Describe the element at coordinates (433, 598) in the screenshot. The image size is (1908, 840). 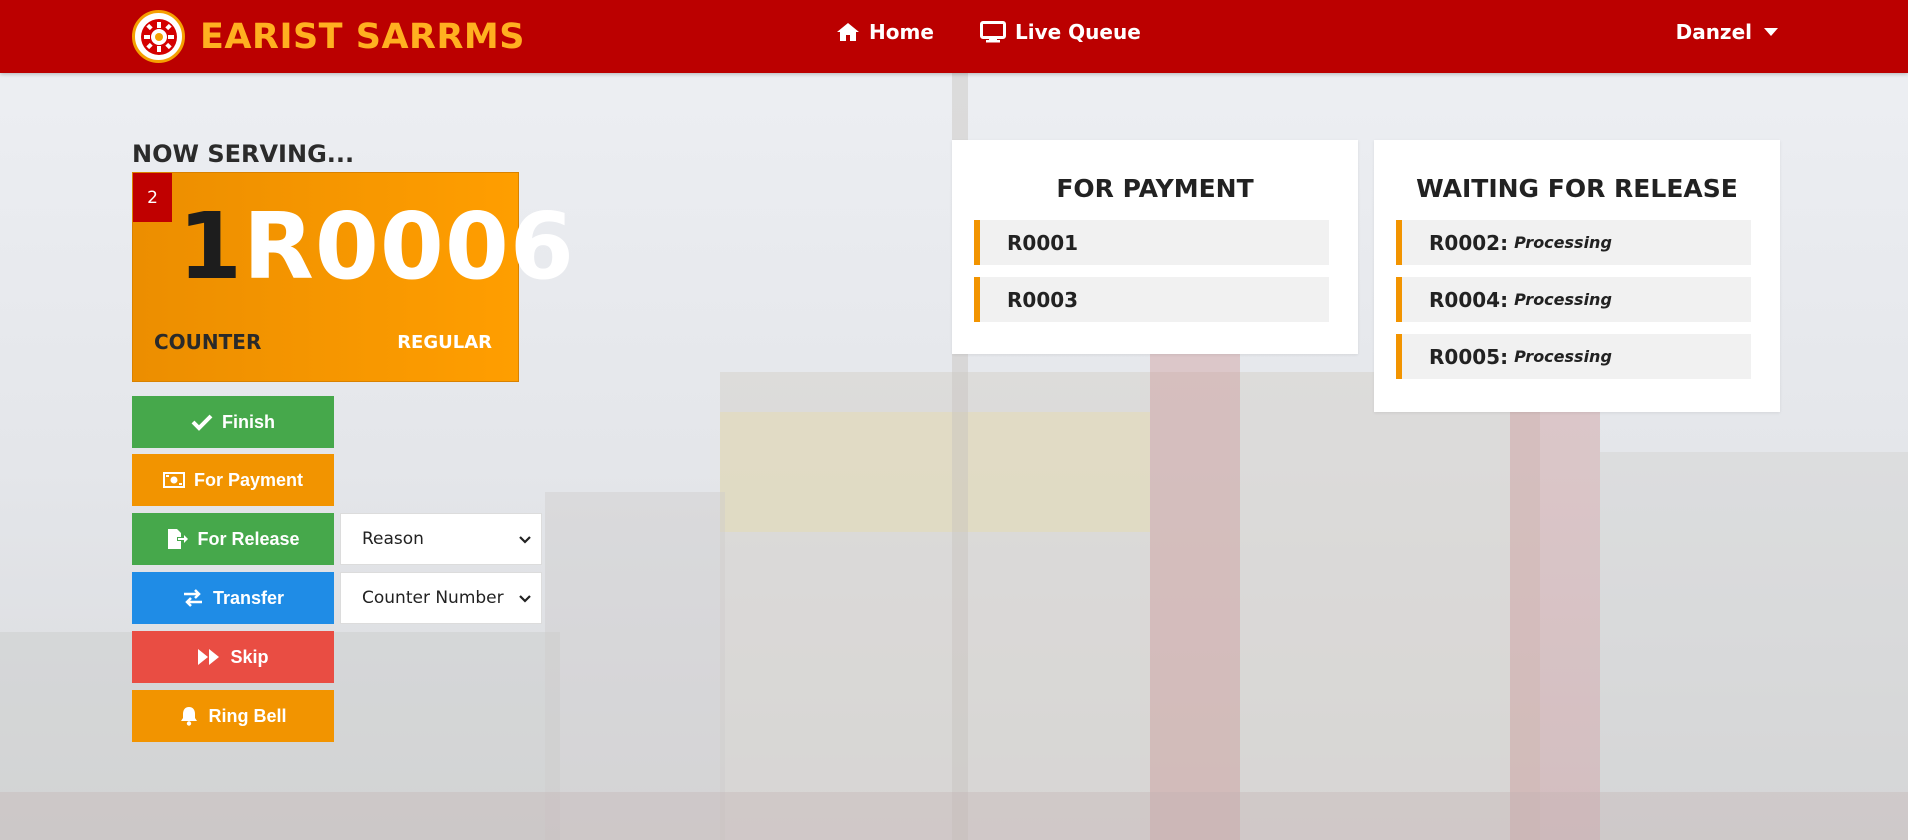
I see `counter-number-select-value: Counter Number` at that location.